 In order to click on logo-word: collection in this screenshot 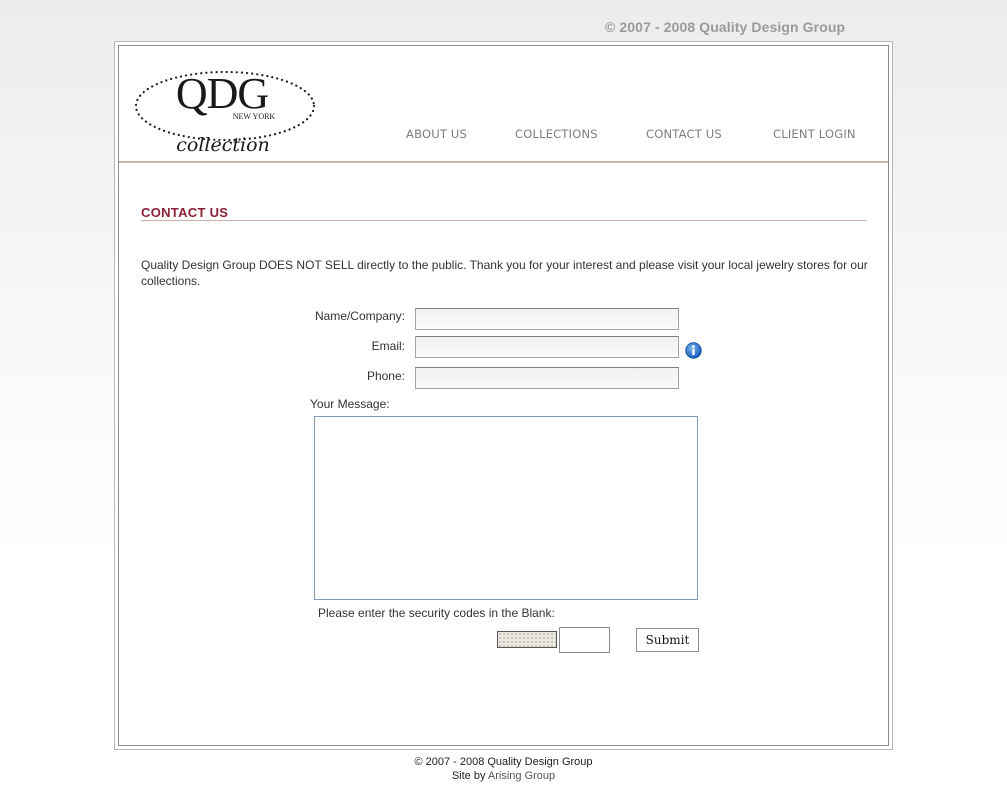, I will do `click(223, 145)`.